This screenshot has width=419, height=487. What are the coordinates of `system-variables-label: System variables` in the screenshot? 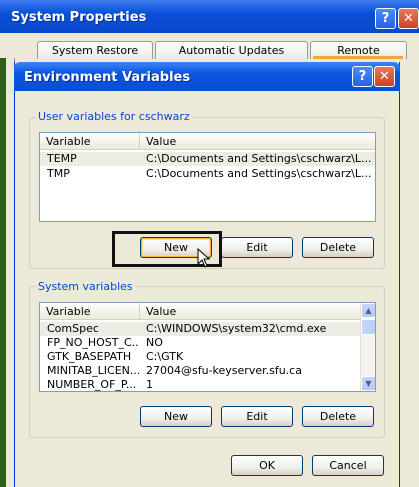 It's located at (85, 286).